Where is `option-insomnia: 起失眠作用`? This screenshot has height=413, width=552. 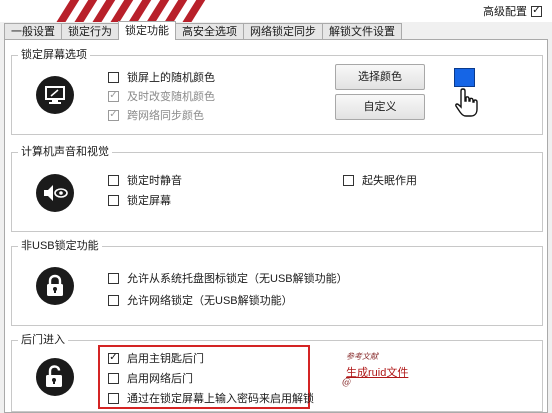
option-insomnia: 起失眠作用 is located at coordinates (380, 180).